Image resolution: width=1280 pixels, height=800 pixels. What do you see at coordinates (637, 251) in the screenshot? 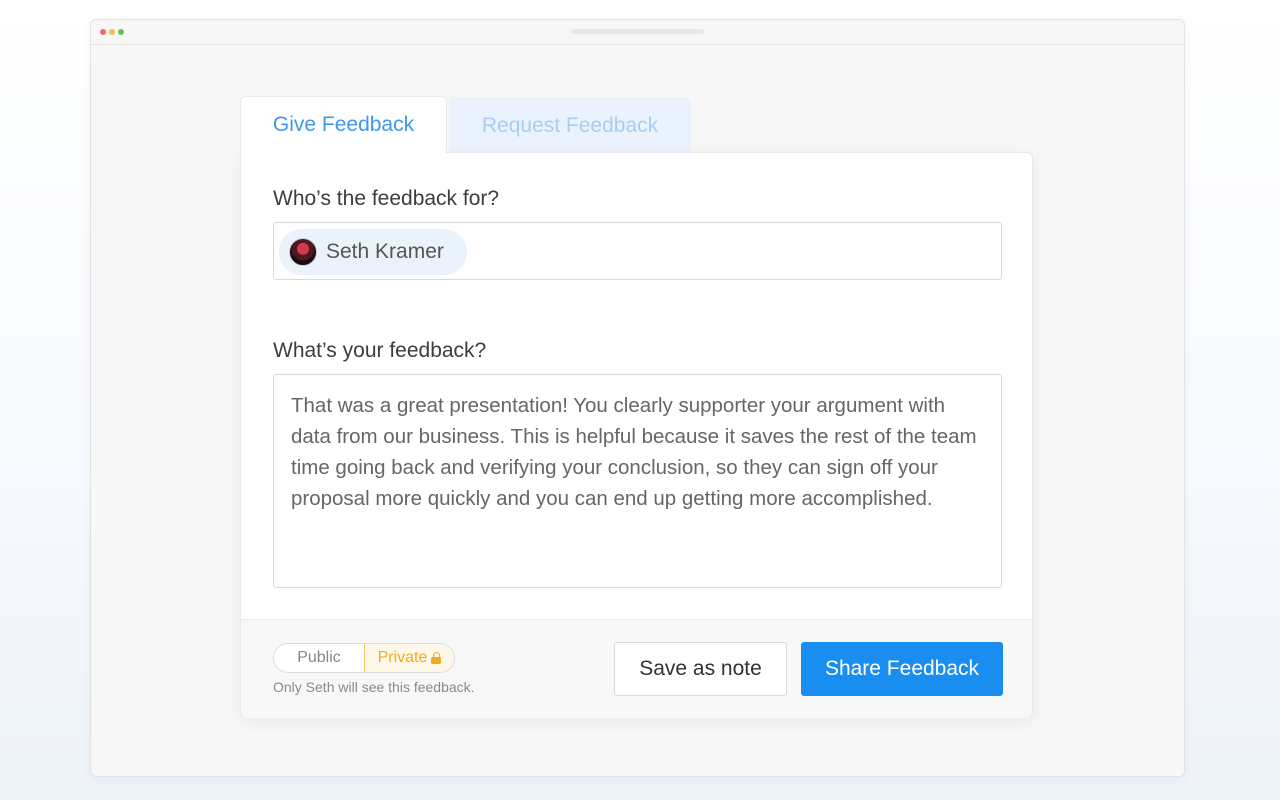
I see `recipient-field: Seth Kramer` at bounding box center [637, 251].